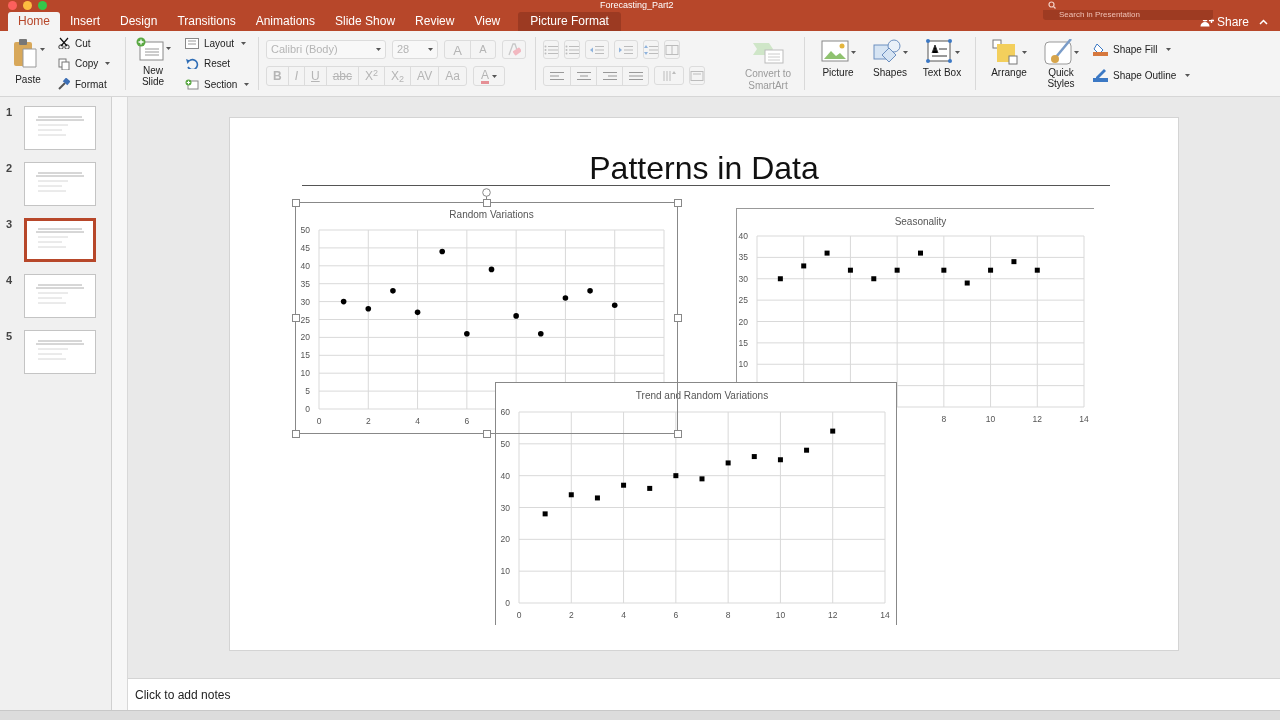  I want to click on clipboard-button: Format, so click(88, 84).